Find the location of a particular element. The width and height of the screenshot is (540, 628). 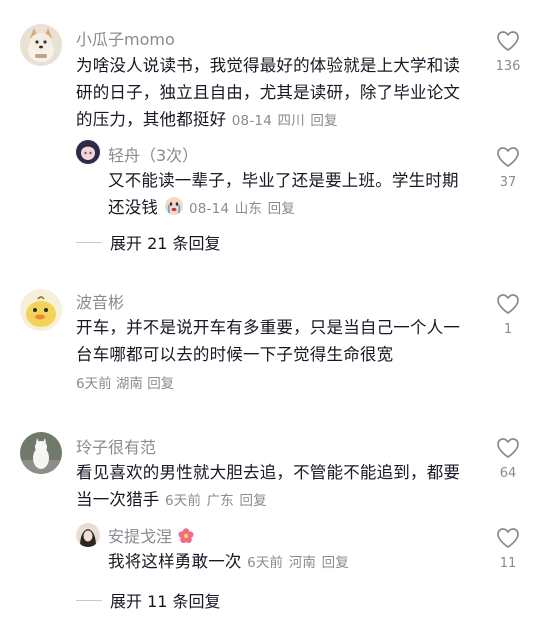

reply-username: 安提戈涅 is located at coordinates (140, 536).